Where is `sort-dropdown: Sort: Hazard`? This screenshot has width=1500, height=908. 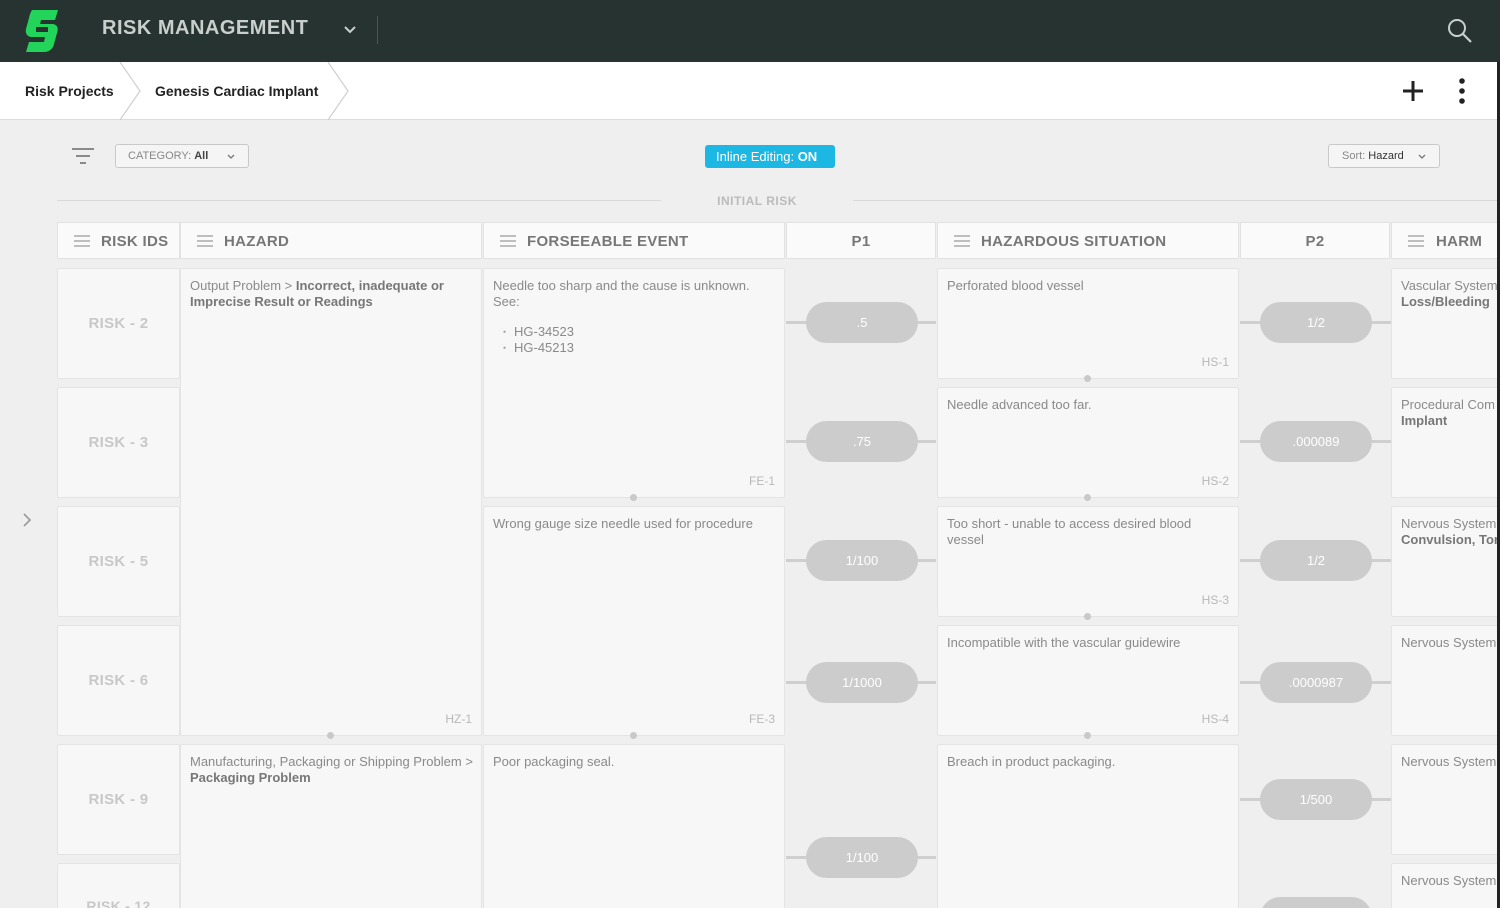 sort-dropdown: Sort: Hazard is located at coordinates (1384, 156).